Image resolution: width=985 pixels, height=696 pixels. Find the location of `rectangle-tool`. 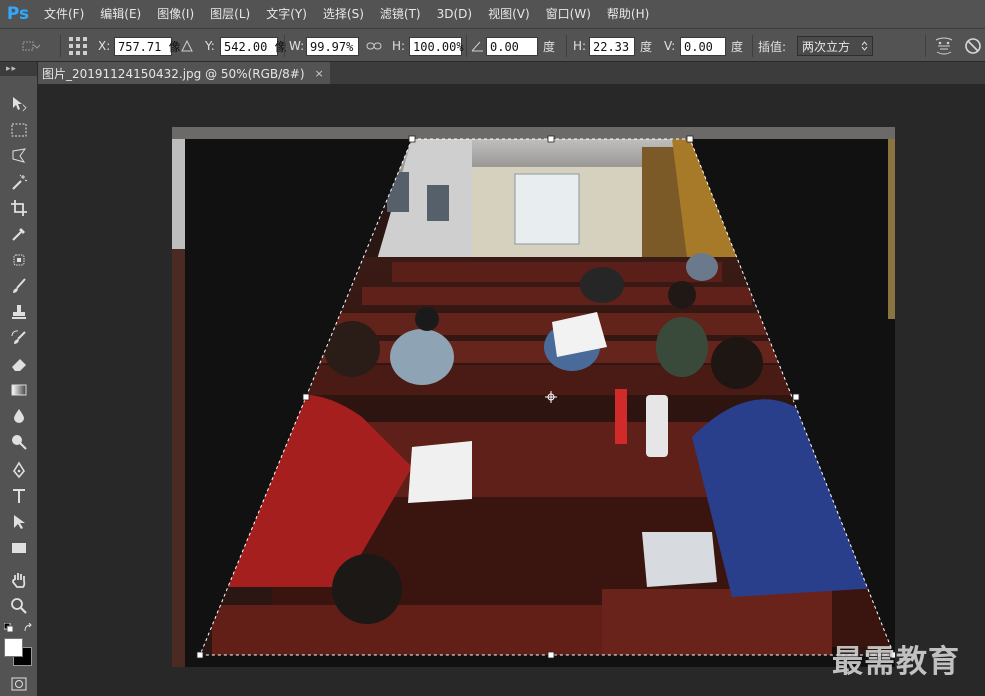

rectangle-tool is located at coordinates (19, 548).